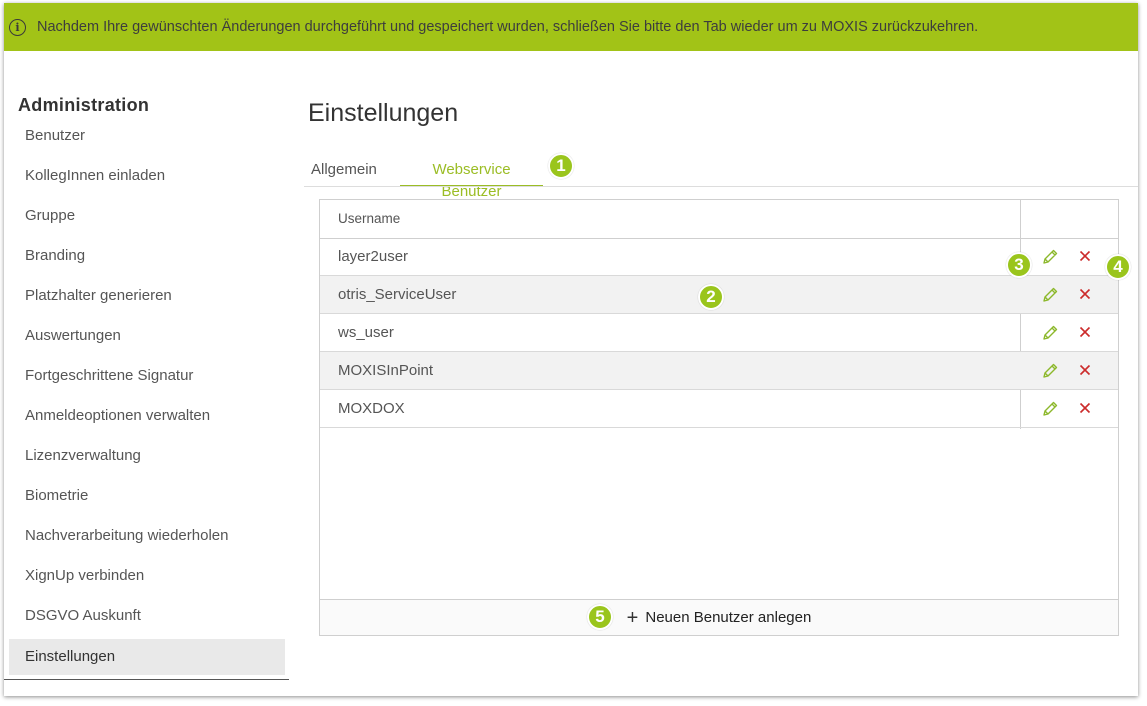  Describe the element at coordinates (719, 409) in the screenshot. I see `table-row: MOXDOX` at that location.